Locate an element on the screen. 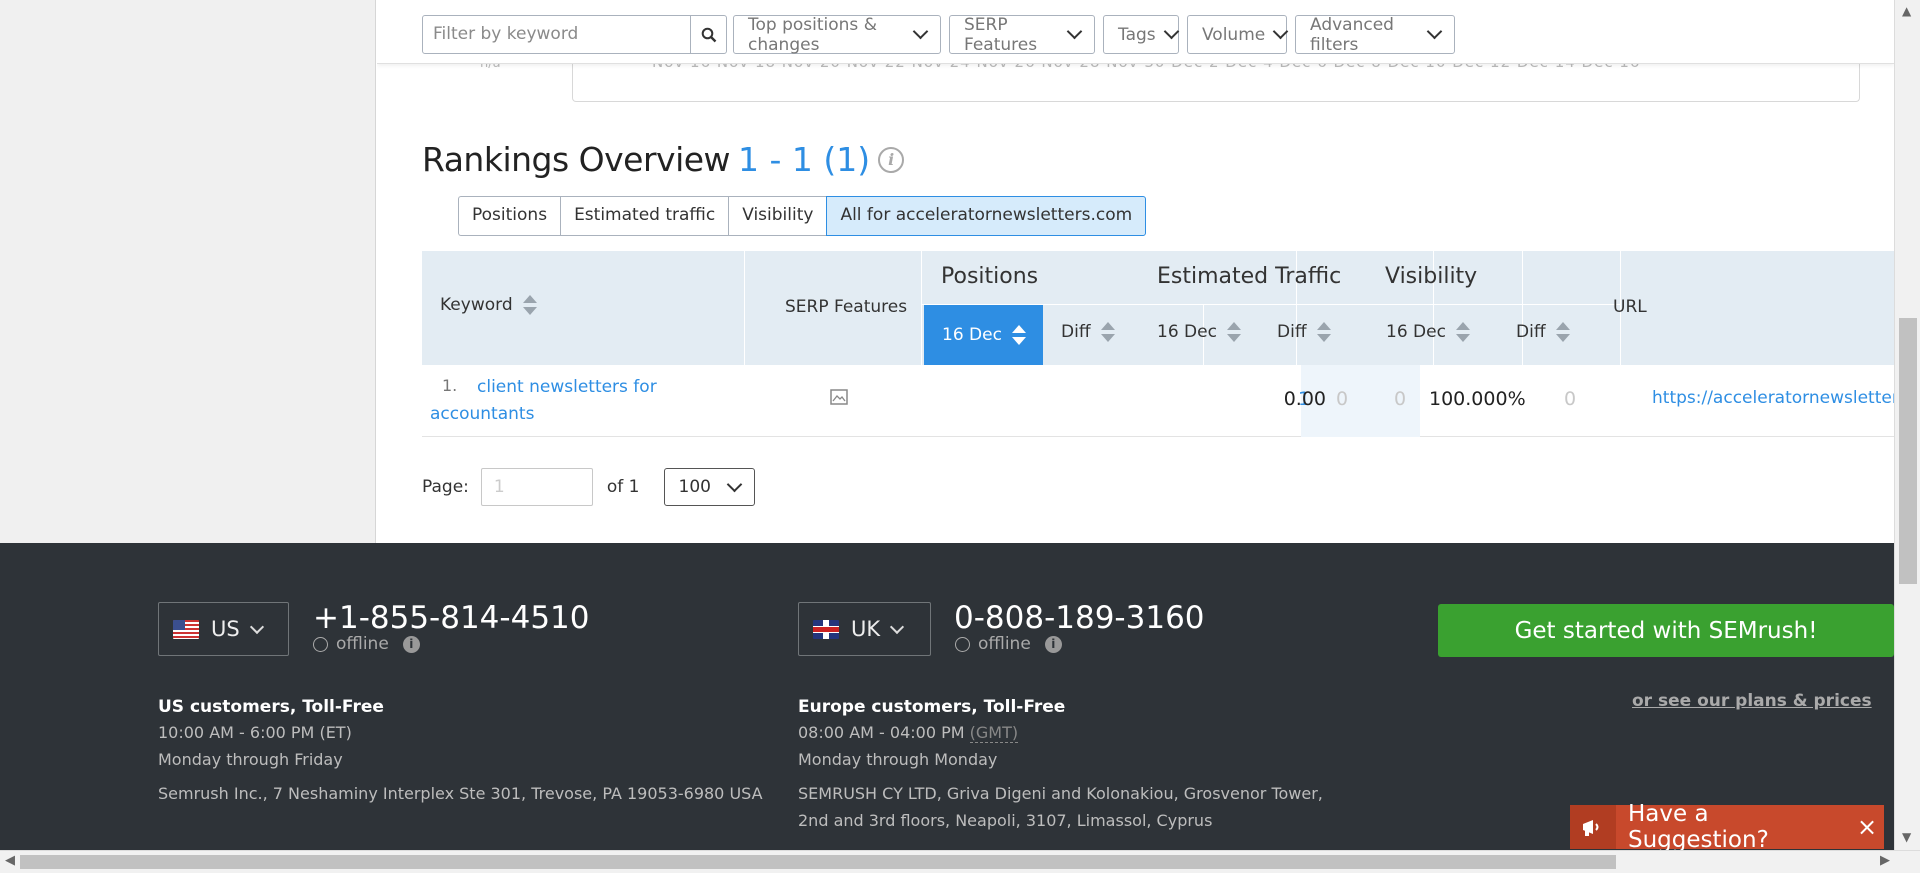 This screenshot has width=1920, height=873. position-diff: 0 is located at coordinates (1400, 399).